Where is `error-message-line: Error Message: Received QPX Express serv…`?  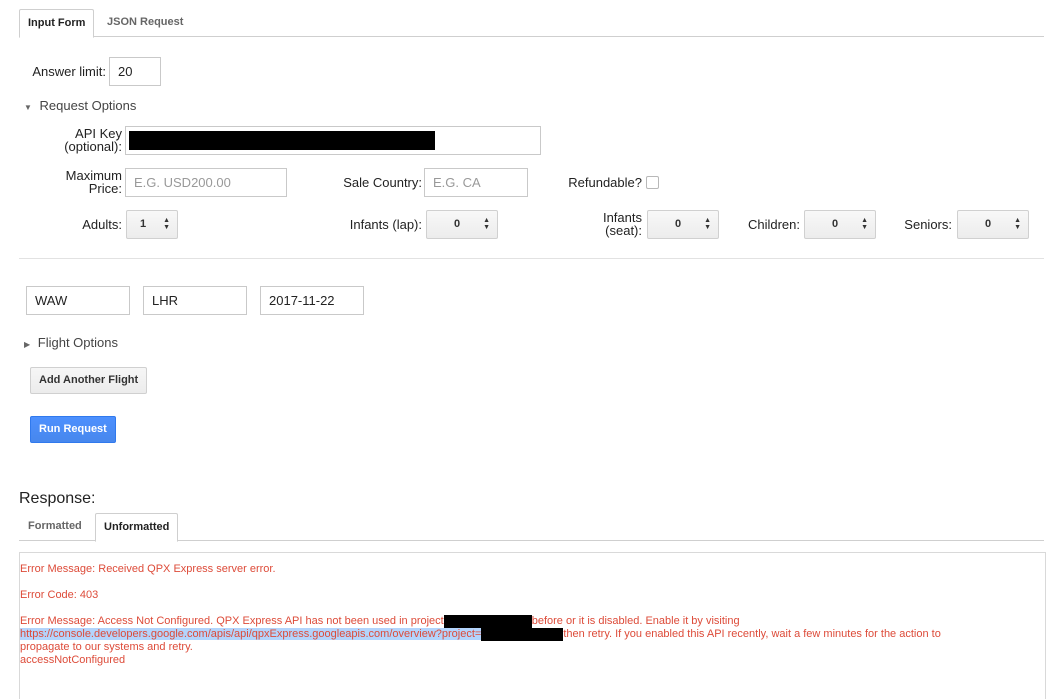 error-message-line: Error Message: Received QPX Express serv… is located at coordinates (148, 569).